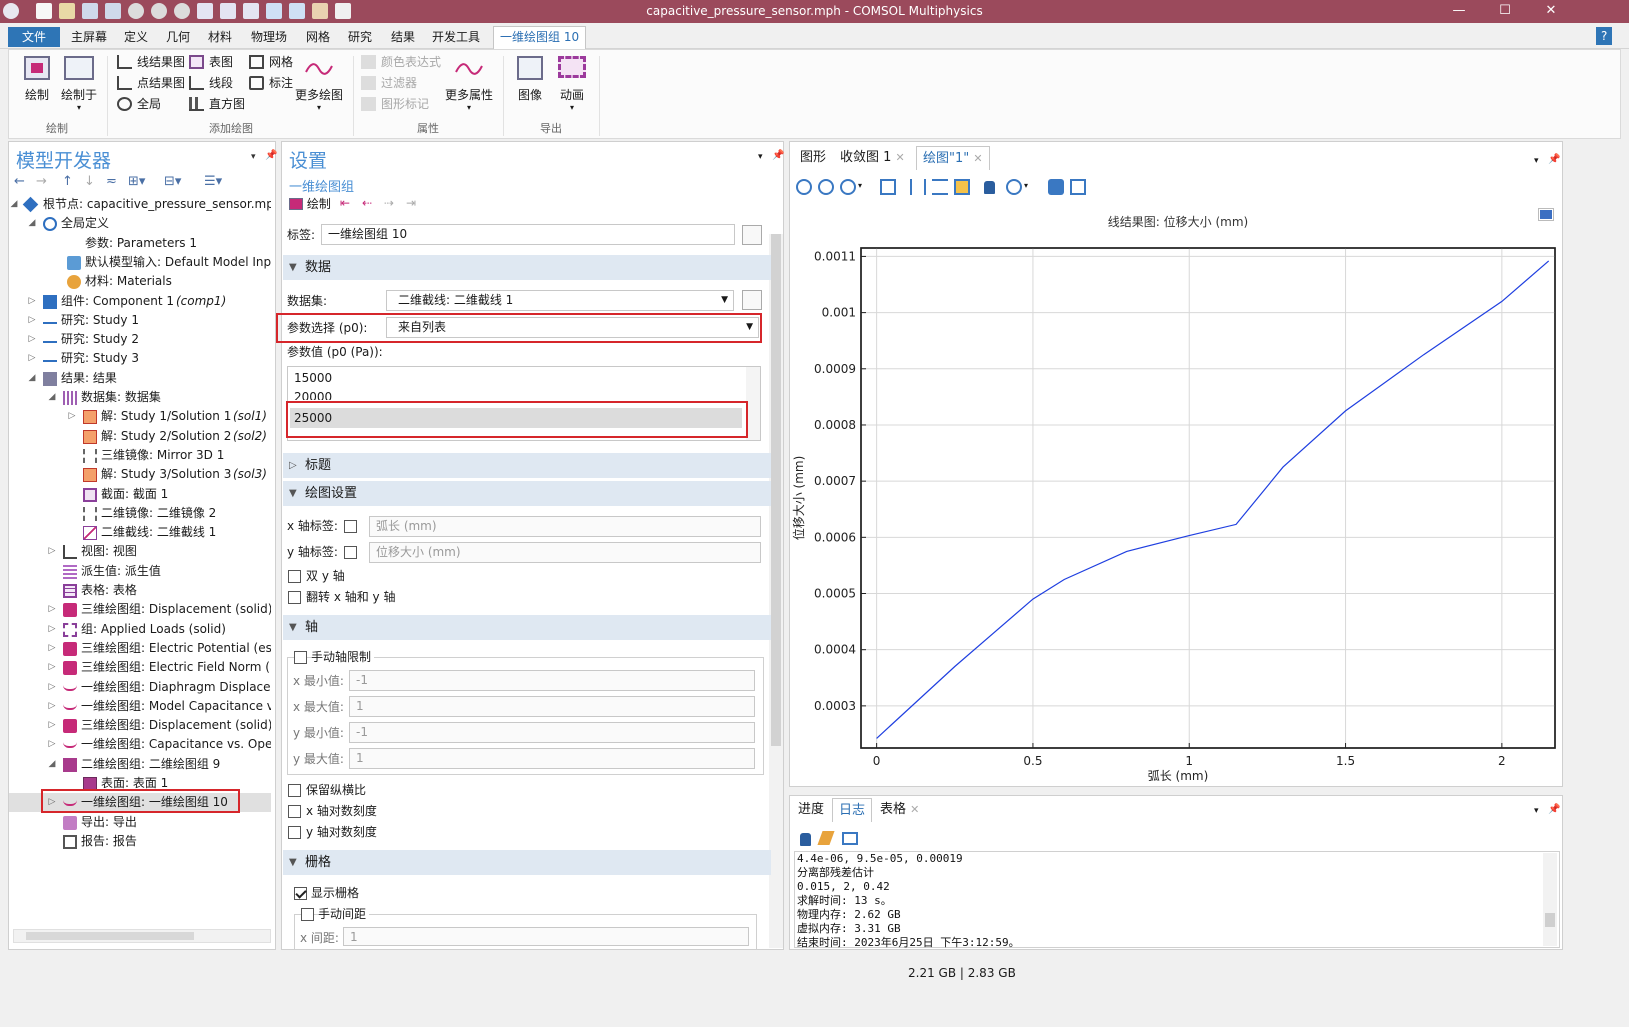 The width and height of the screenshot is (1629, 1027). I want to click on line-graph-button: 线结果图, so click(151, 62).